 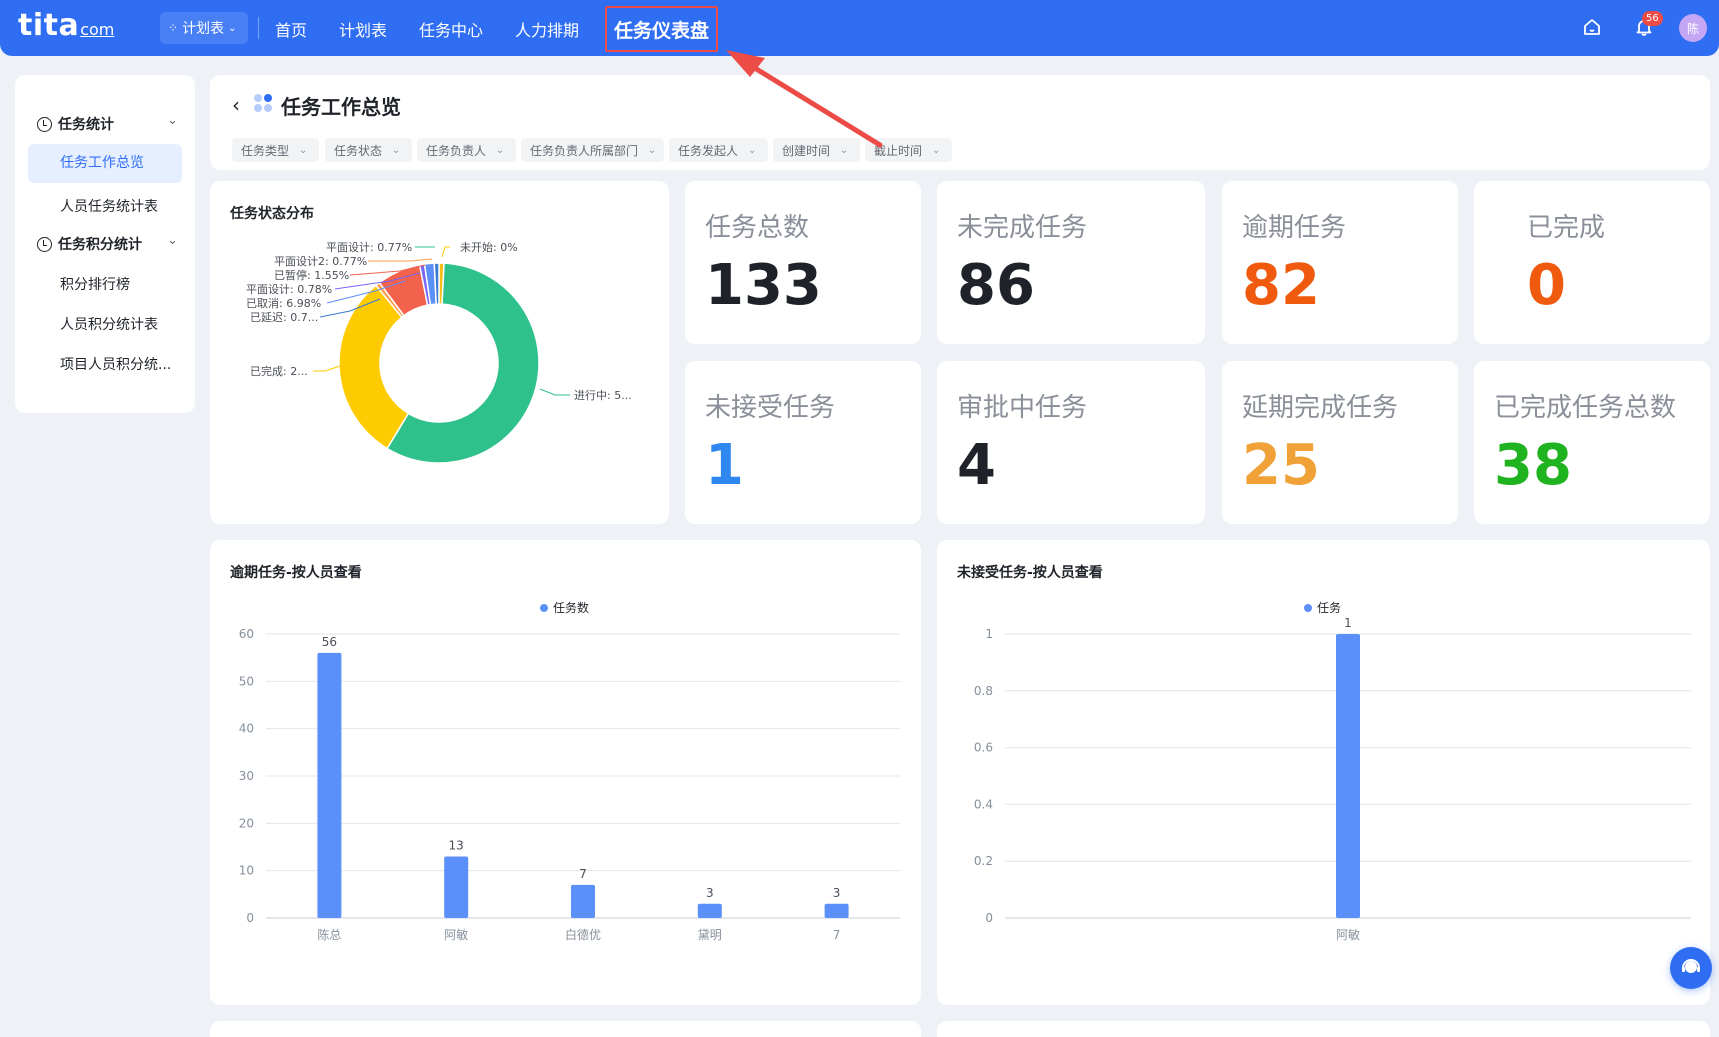 I want to click on filter-task-type: 任务类型 ⌄, so click(x=275, y=150).